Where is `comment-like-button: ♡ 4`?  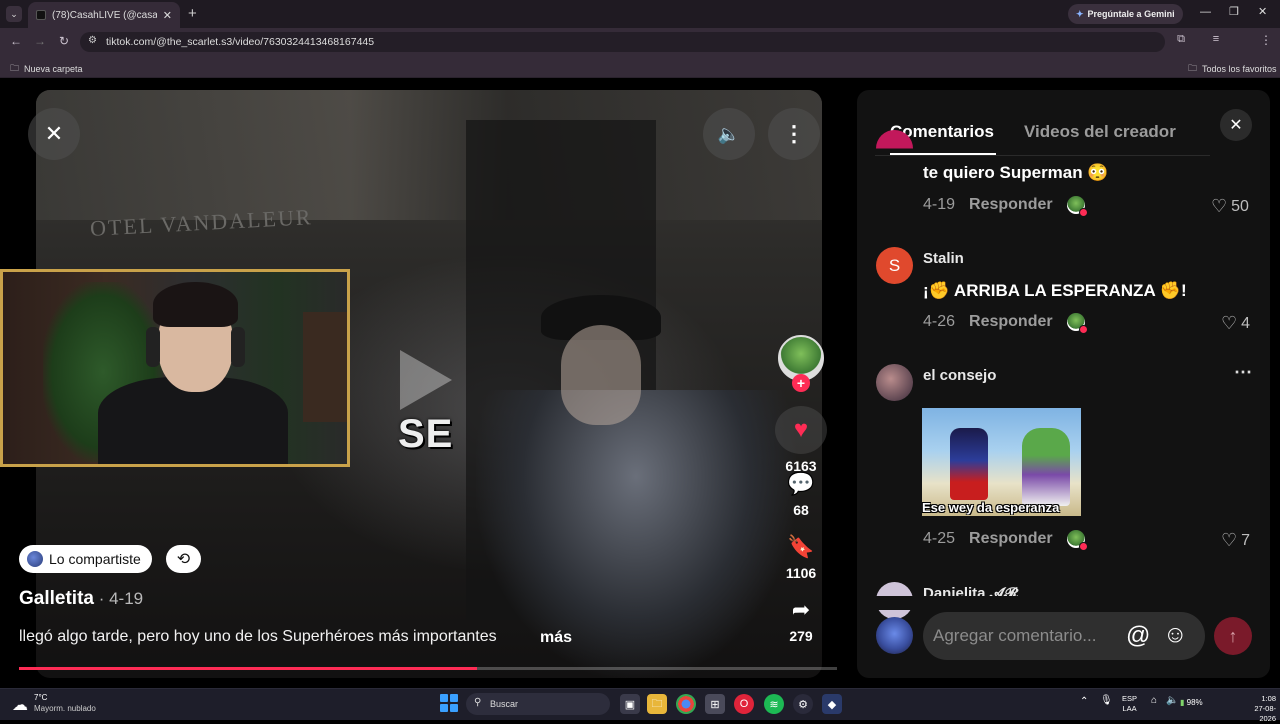
comment-like-button: ♡ 4 is located at coordinates (1235, 323).